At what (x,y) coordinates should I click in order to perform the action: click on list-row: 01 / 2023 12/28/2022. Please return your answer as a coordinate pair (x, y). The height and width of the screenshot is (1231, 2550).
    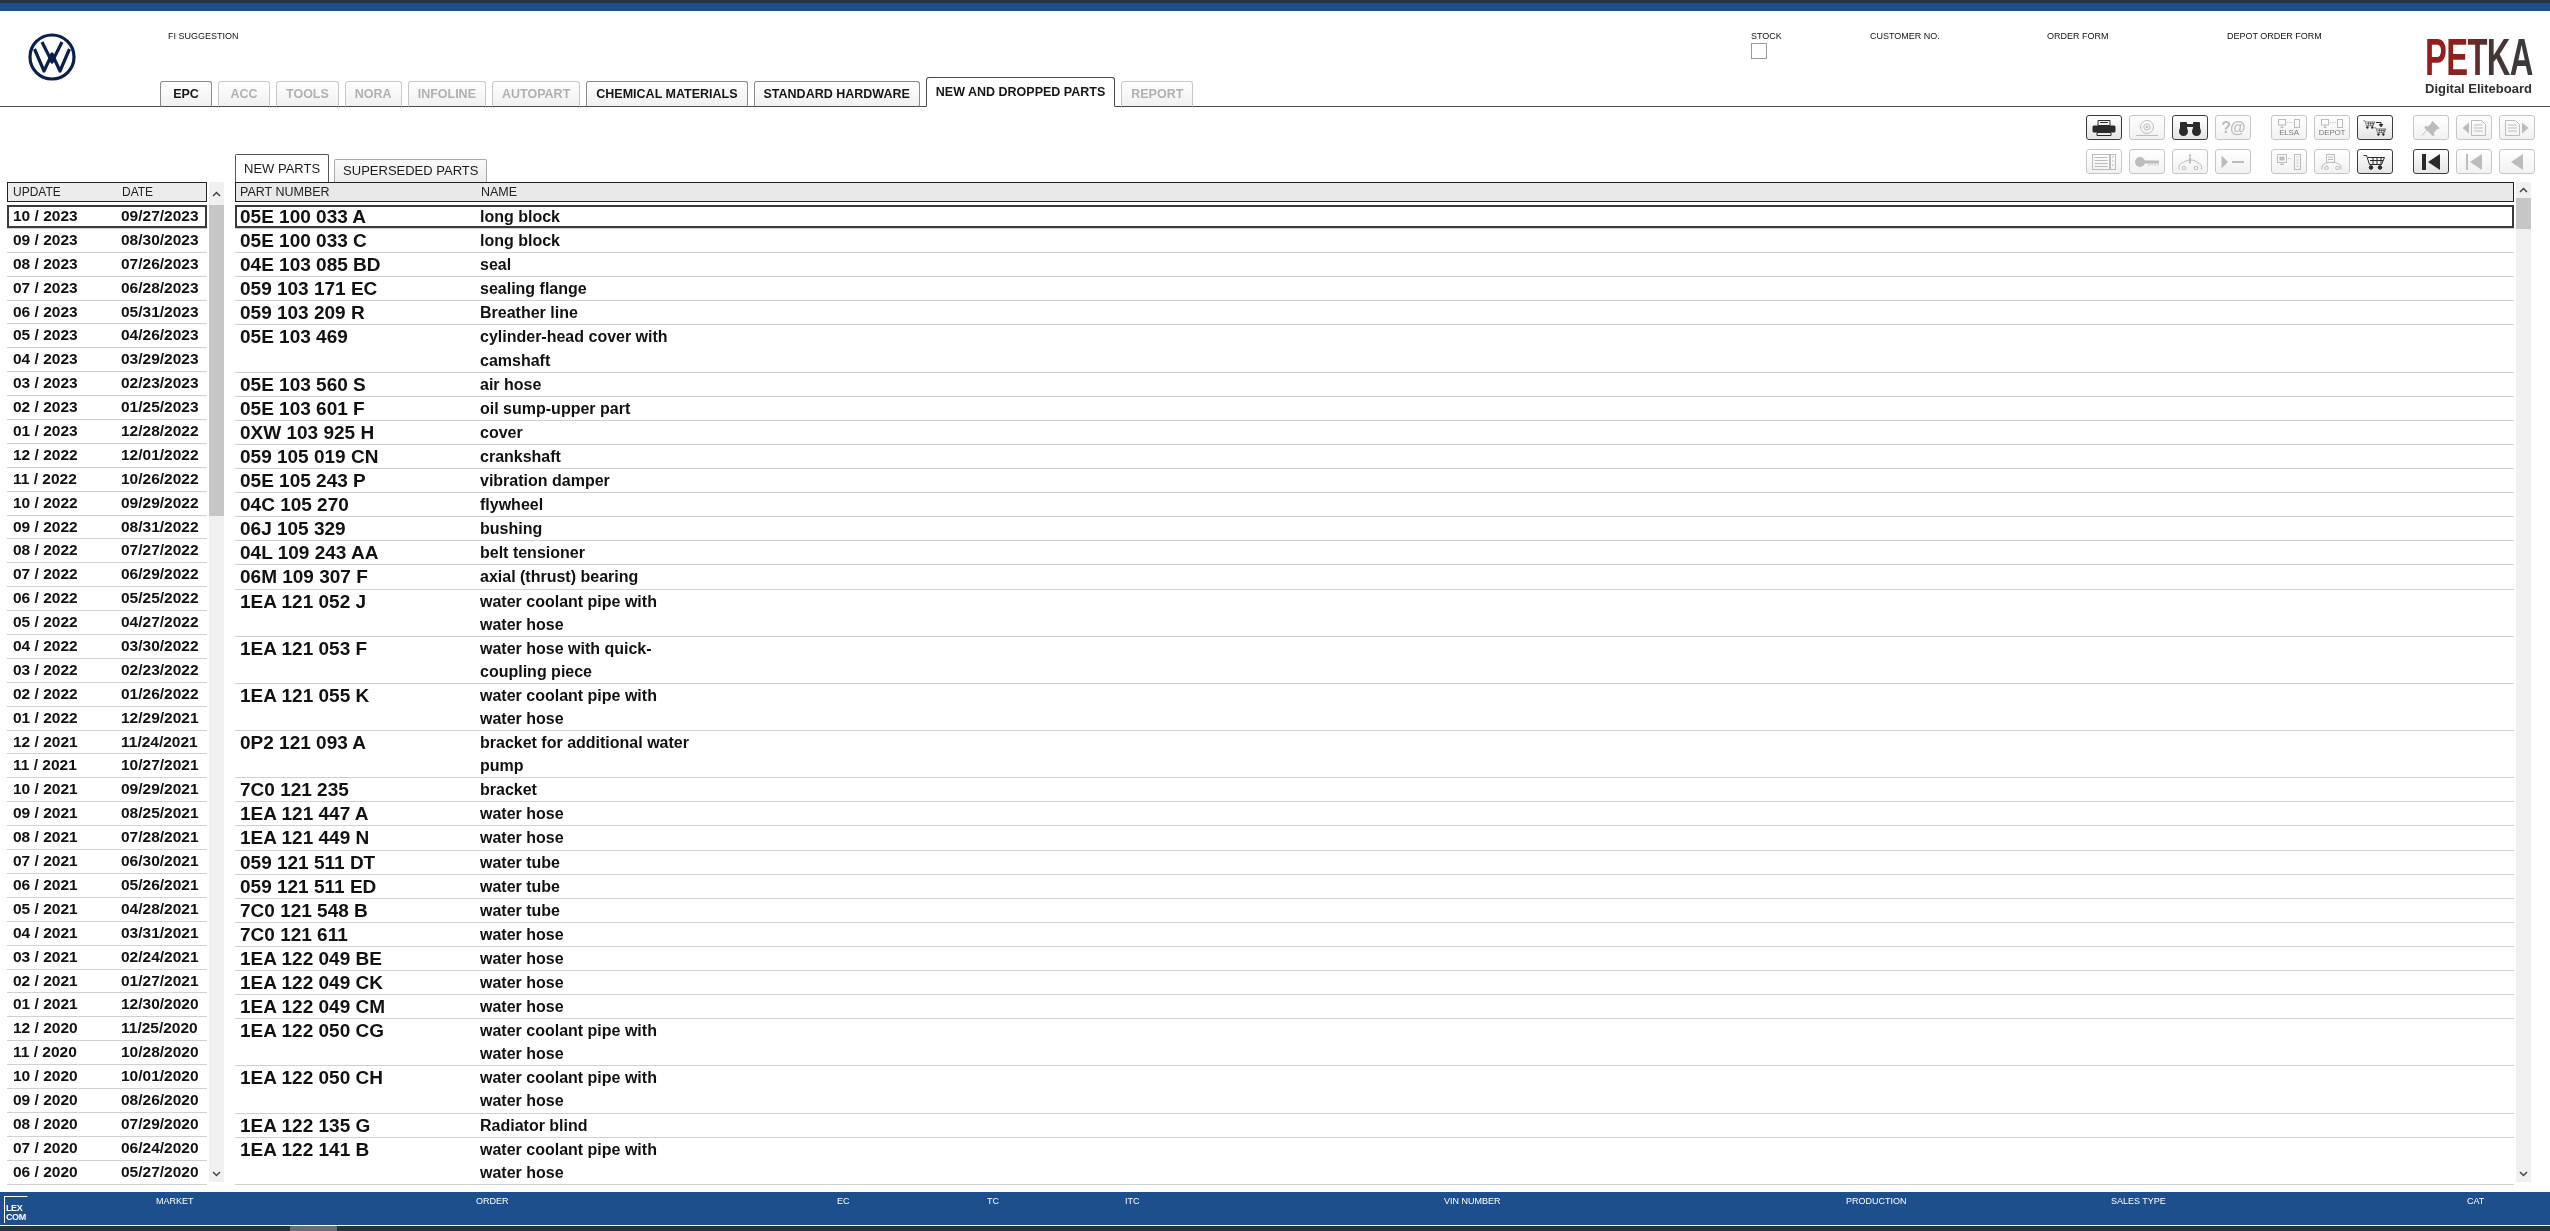
    Looking at the image, I should click on (107, 432).